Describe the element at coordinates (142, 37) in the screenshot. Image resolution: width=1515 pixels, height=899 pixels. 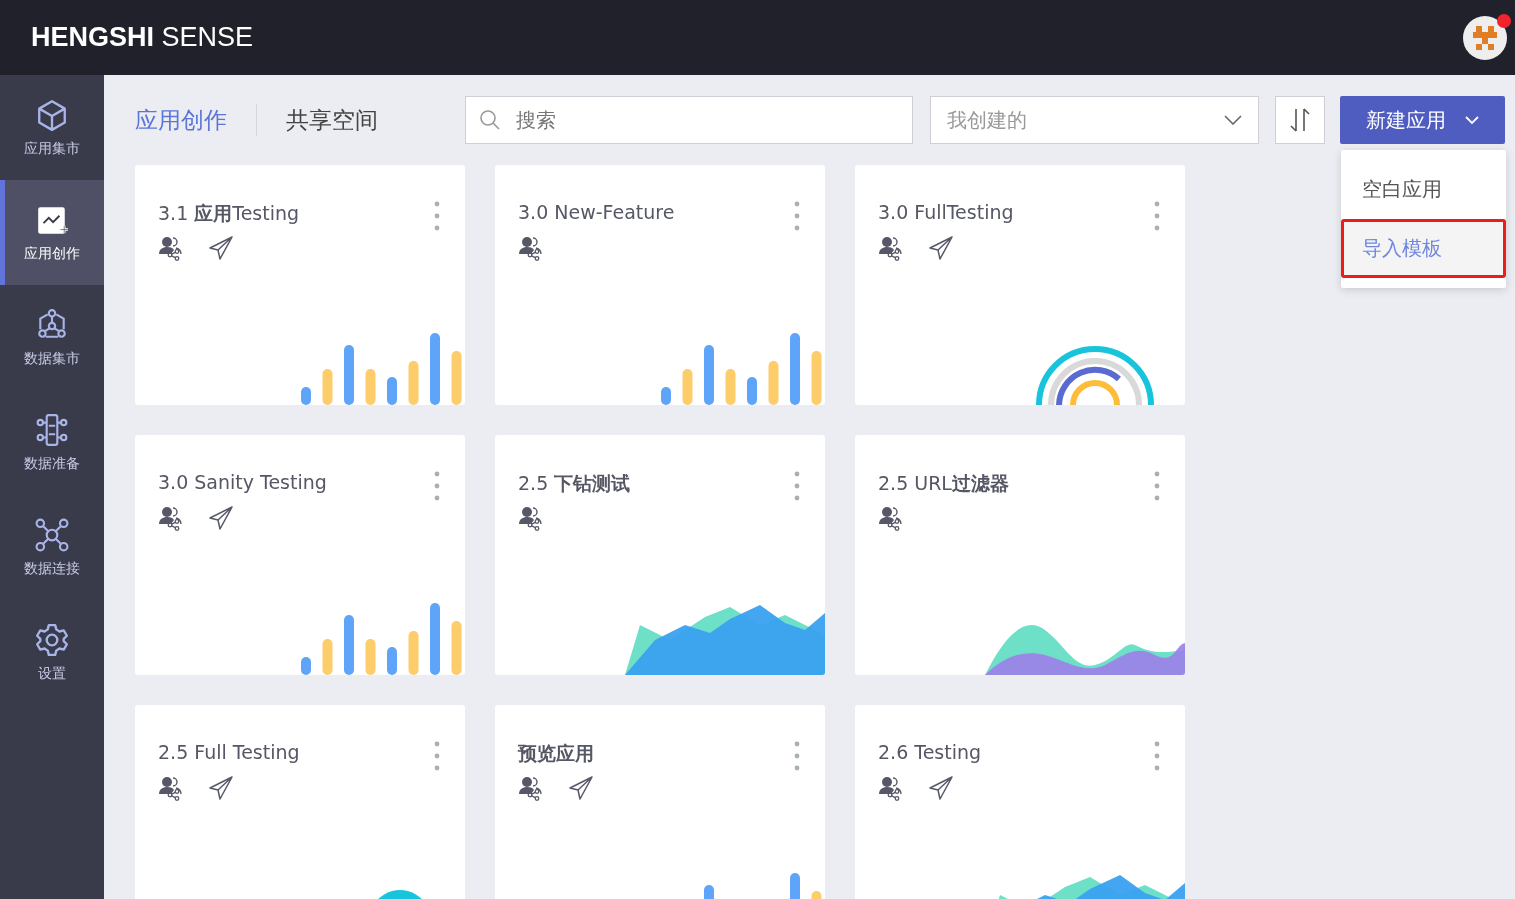
I see `logo: HENGSHI SENSE` at that location.